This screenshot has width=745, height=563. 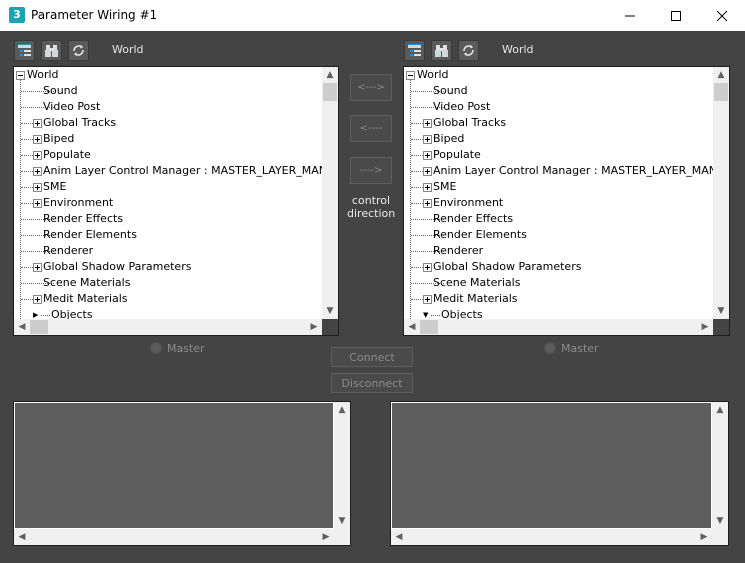 What do you see at coordinates (168, 313) in the screenshot?
I see `tree-item: ▶ Objects` at bounding box center [168, 313].